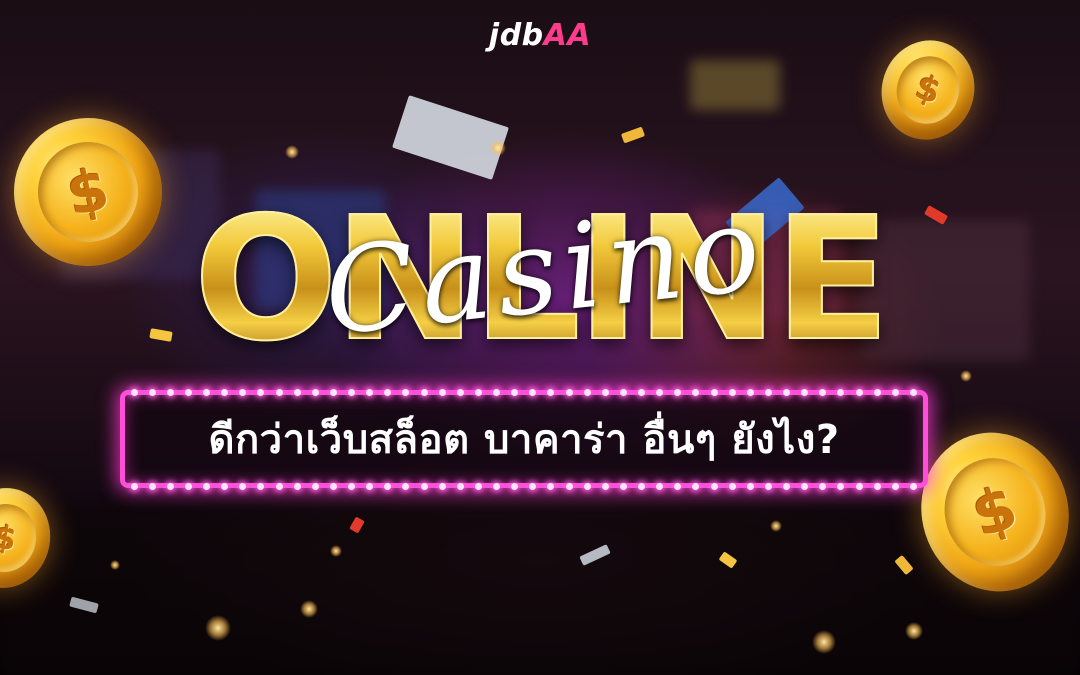 This screenshot has width=1080, height=675. I want to click on neon-marquee-box: ดีกว่าเว็บสล็อต บาคาร่า อื่นๆ ยังไง?, so click(524, 439).